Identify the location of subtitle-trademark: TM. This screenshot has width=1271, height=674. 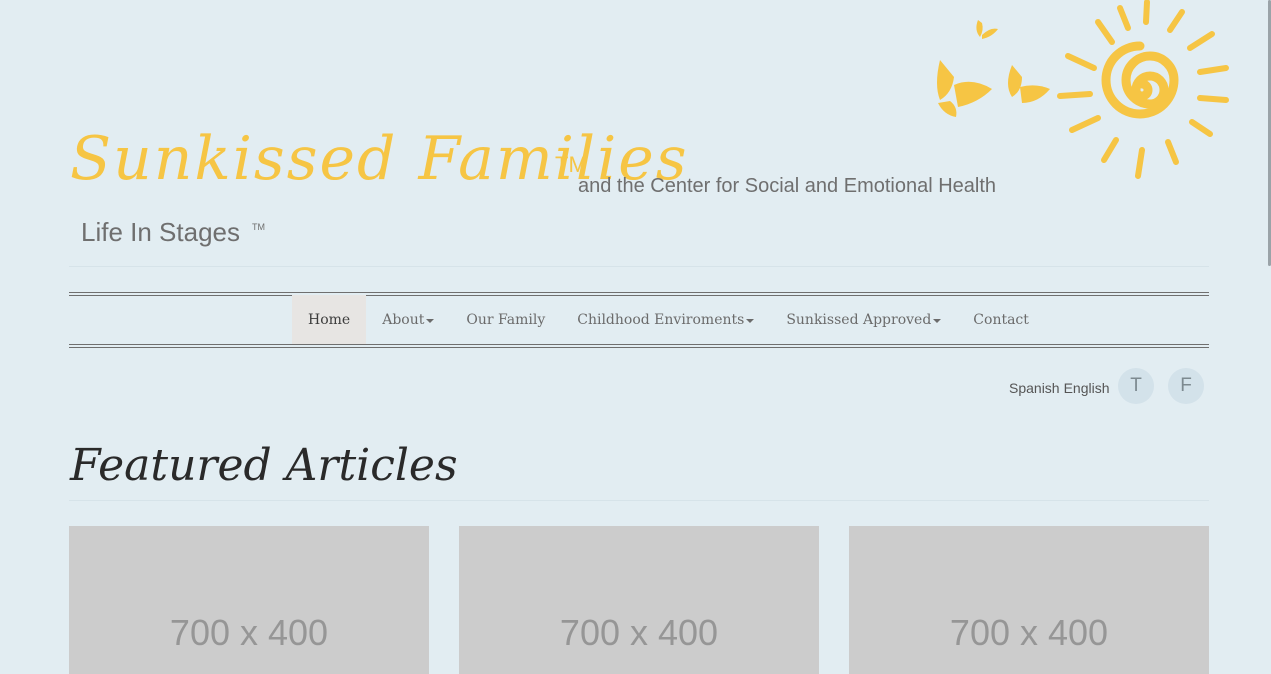
(258, 227).